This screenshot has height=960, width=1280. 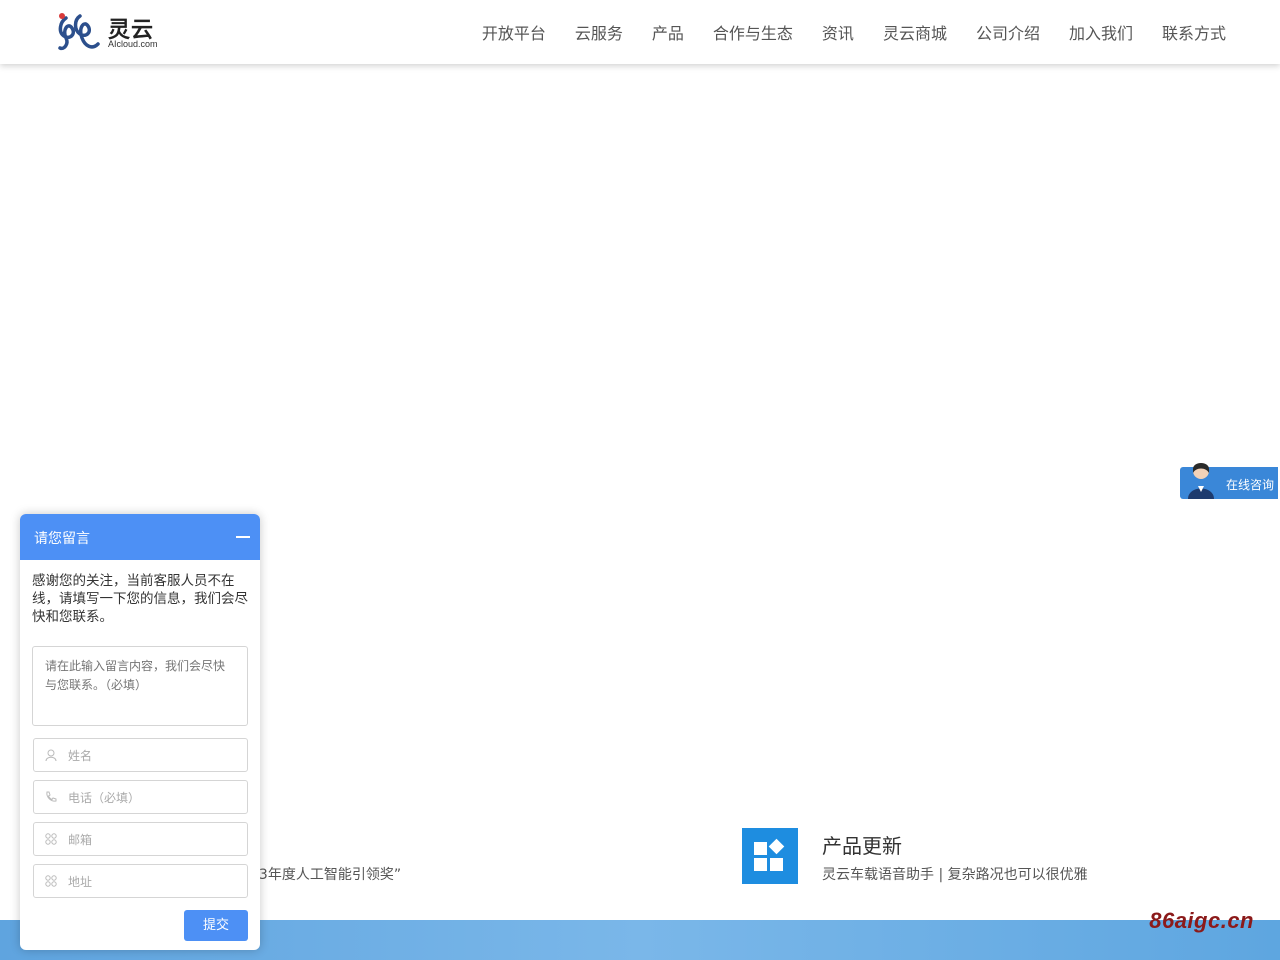 What do you see at coordinates (955, 874) in the screenshot?
I see `product-update-desc: 灵云车载语音助手 | 复杂路况也可以很优雅` at bounding box center [955, 874].